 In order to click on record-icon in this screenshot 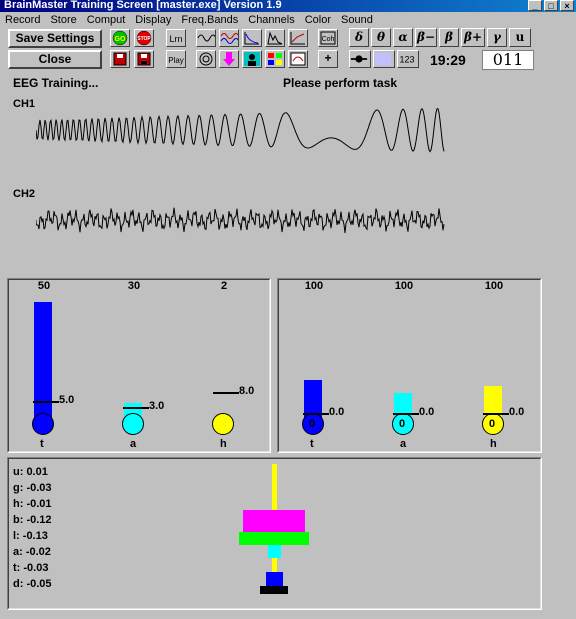, I will do `click(120, 59)`.